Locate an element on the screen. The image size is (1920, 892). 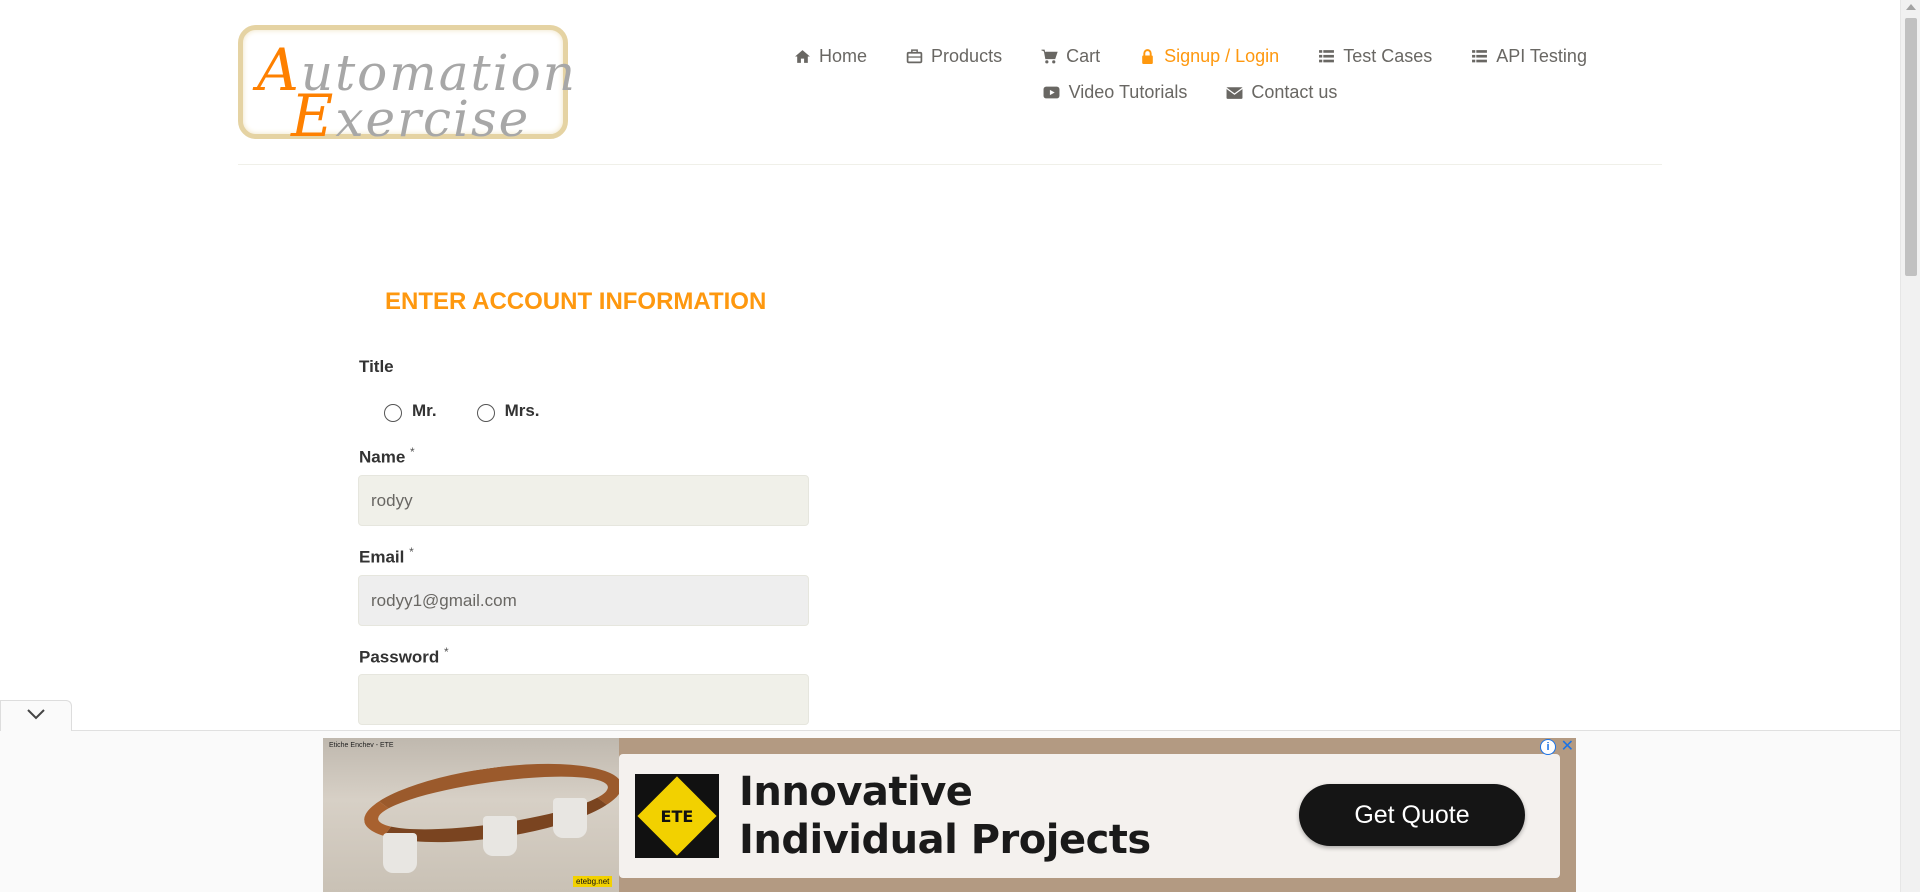
nav-cart: Cart is located at coordinates (1070, 56).